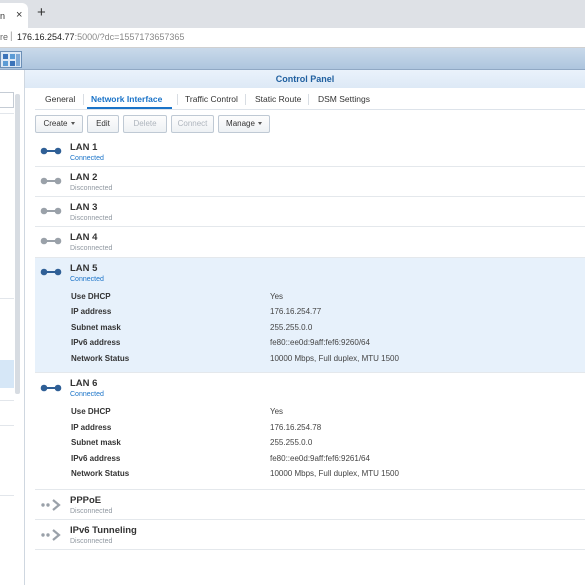 This screenshot has height=585, width=585. Describe the element at coordinates (310, 212) in the screenshot. I see `interface-row-lan3: LAN 3 Disconnected` at that location.